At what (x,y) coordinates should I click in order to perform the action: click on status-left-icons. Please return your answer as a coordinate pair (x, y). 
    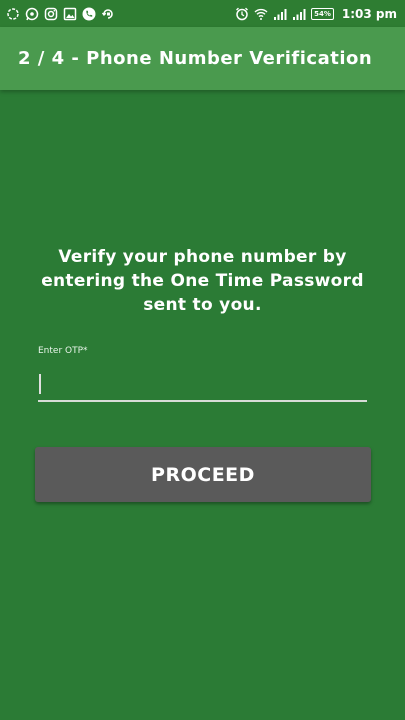
    Looking at the image, I should click on (60, 14).